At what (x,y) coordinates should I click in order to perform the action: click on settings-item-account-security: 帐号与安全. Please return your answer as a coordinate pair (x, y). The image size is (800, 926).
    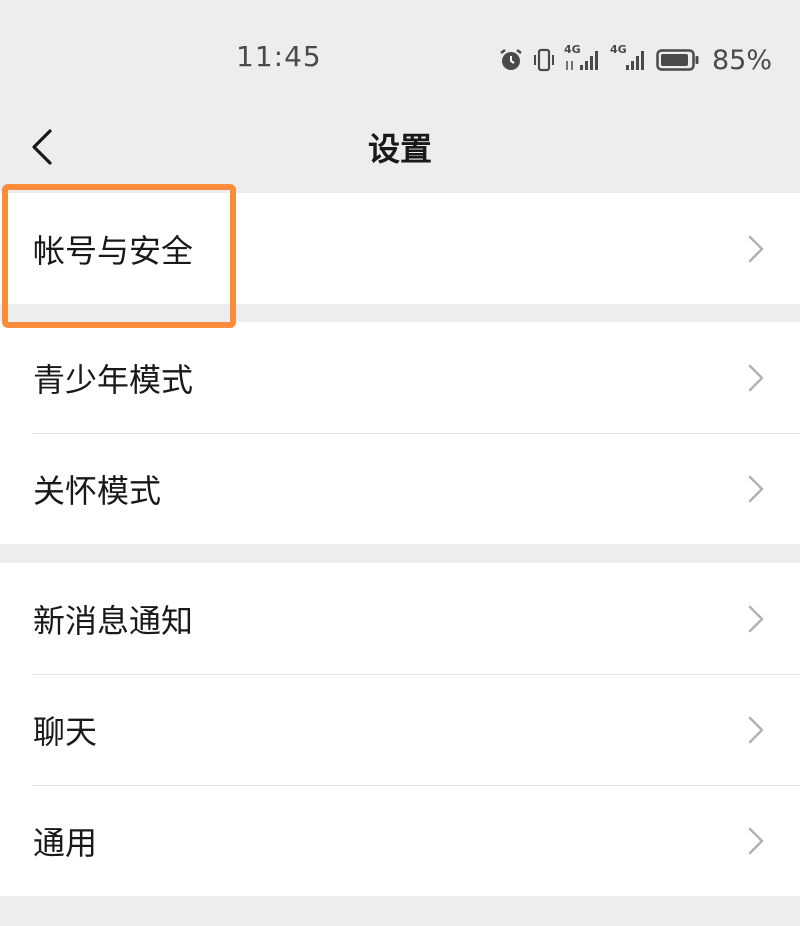
    Looking at the image, I should click on (400, 248).